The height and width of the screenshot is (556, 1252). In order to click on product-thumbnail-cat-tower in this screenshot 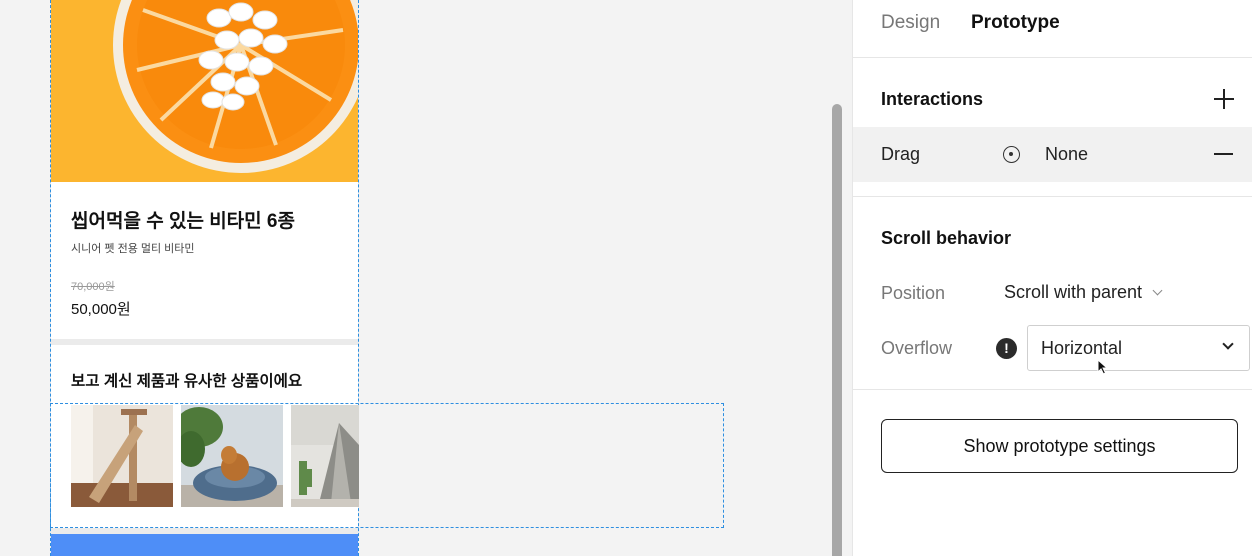, I will do `click(122, 456)`.